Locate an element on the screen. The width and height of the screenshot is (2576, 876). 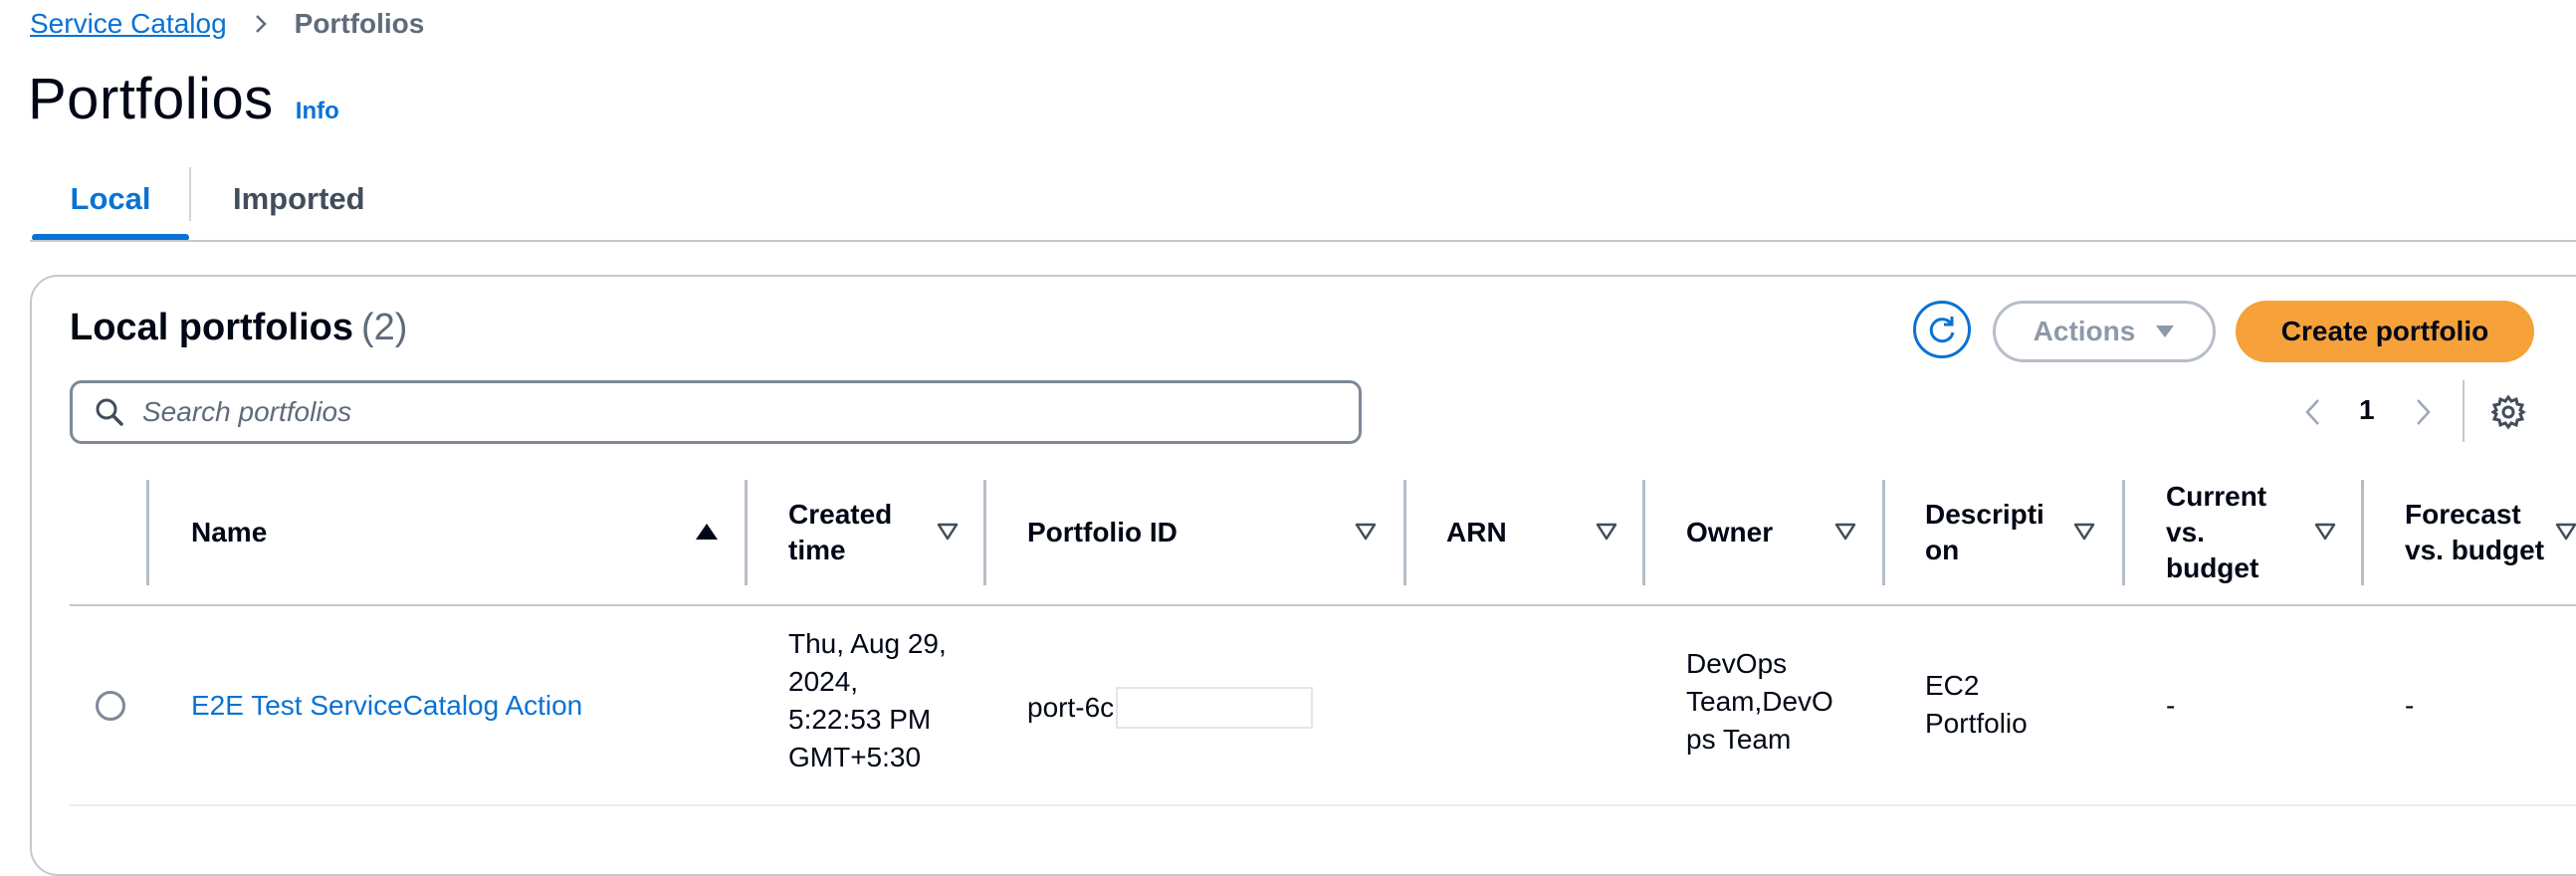
created-time-line: Thu, Aug 29, is located at coordinates (867, 643).